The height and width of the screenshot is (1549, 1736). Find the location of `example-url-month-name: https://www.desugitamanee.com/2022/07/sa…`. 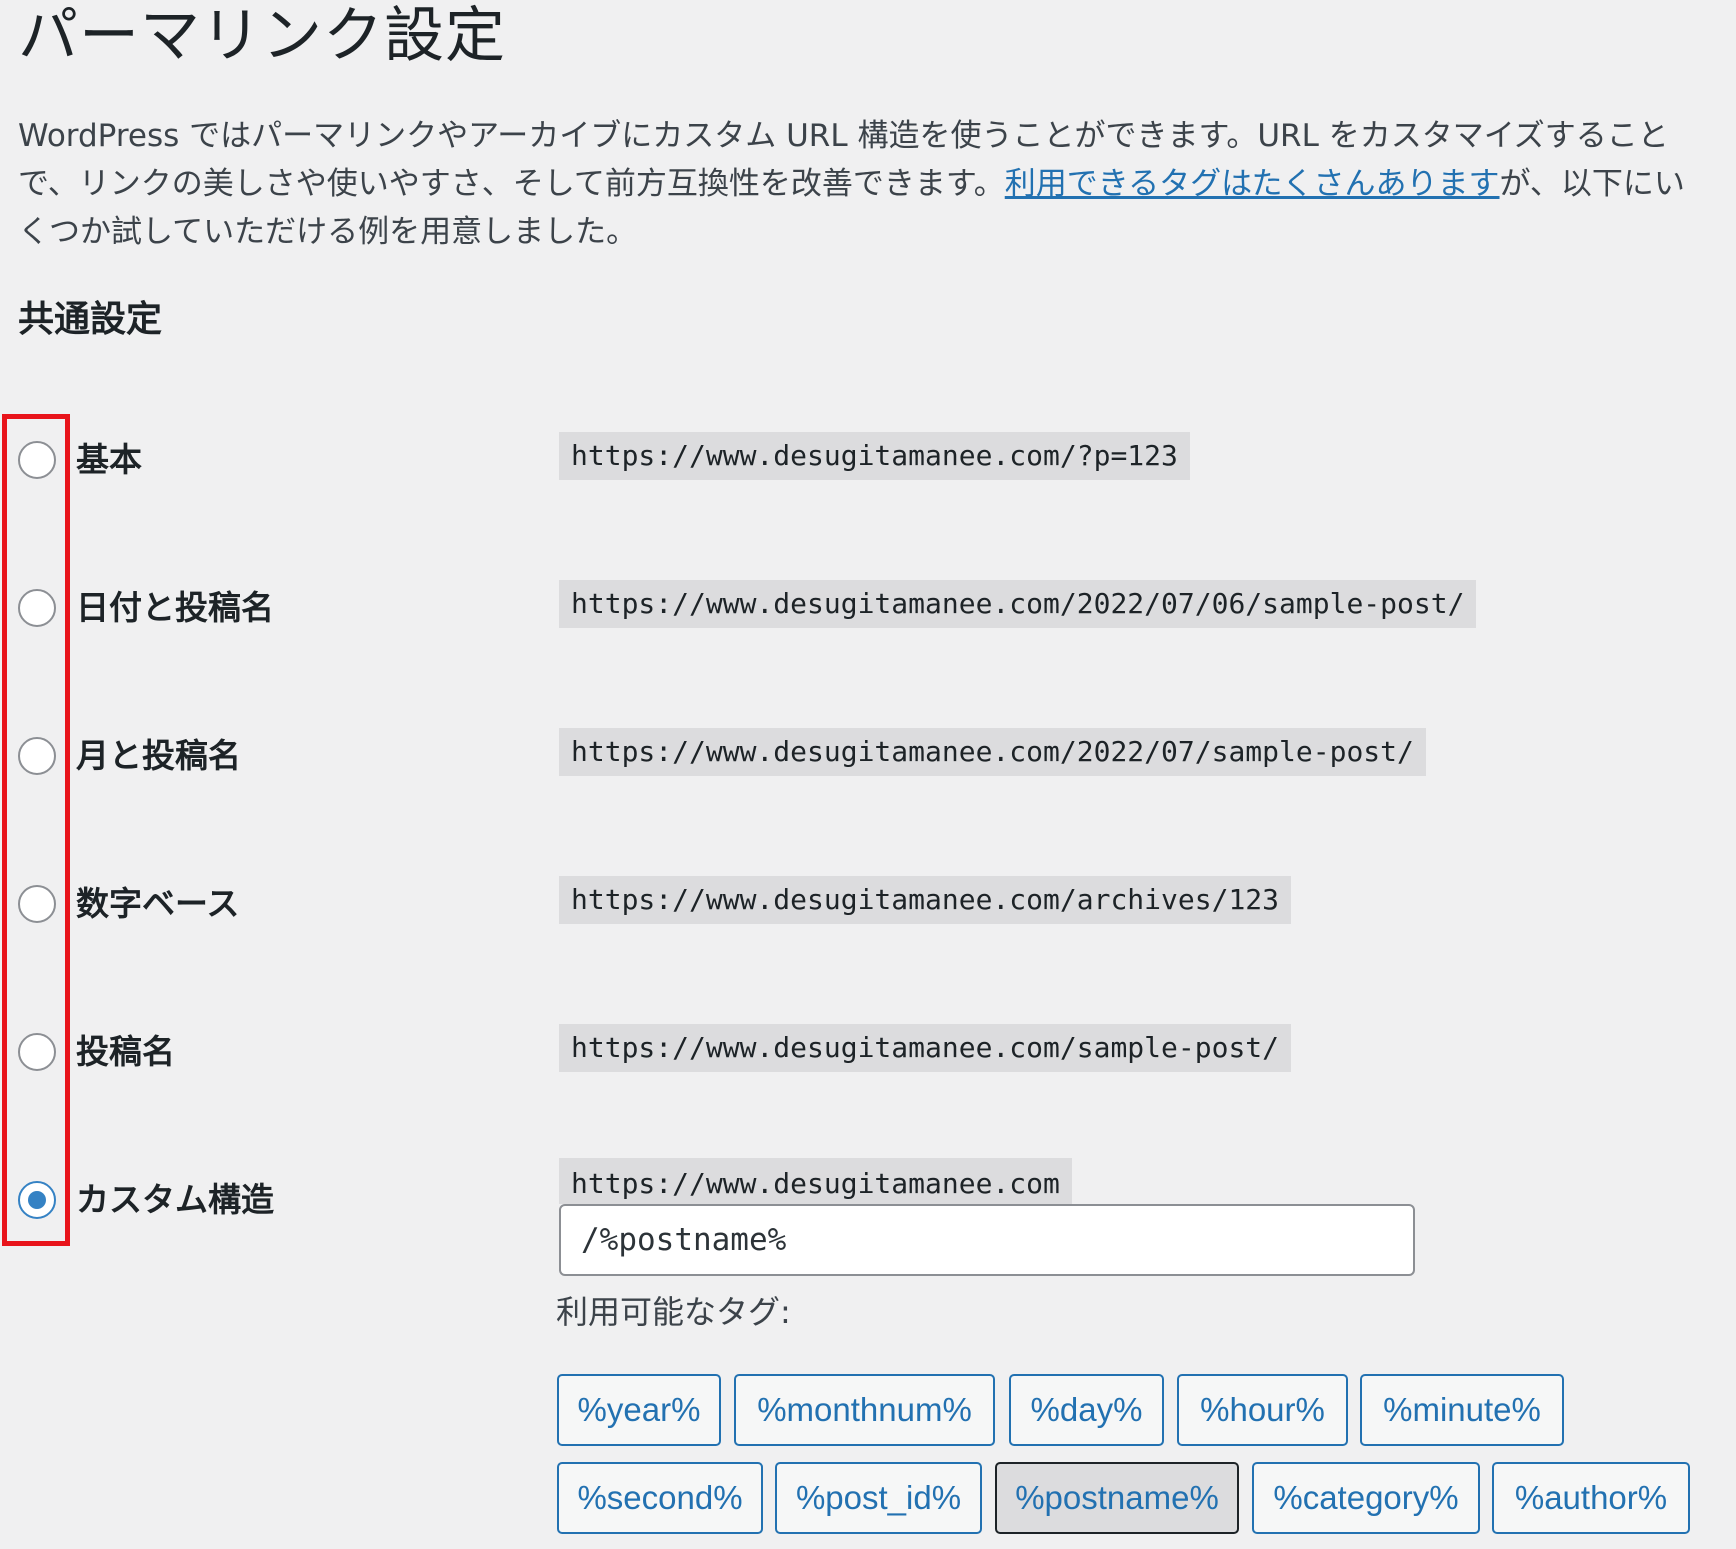

example-url-month-name: https://www.desugitamanee.com/2022/07/sa… is located at coordinates (992, 752).